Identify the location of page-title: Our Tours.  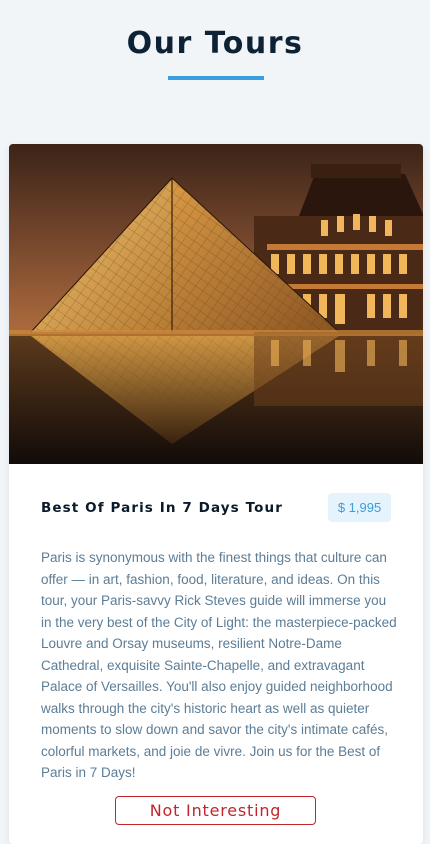
(215, 43).